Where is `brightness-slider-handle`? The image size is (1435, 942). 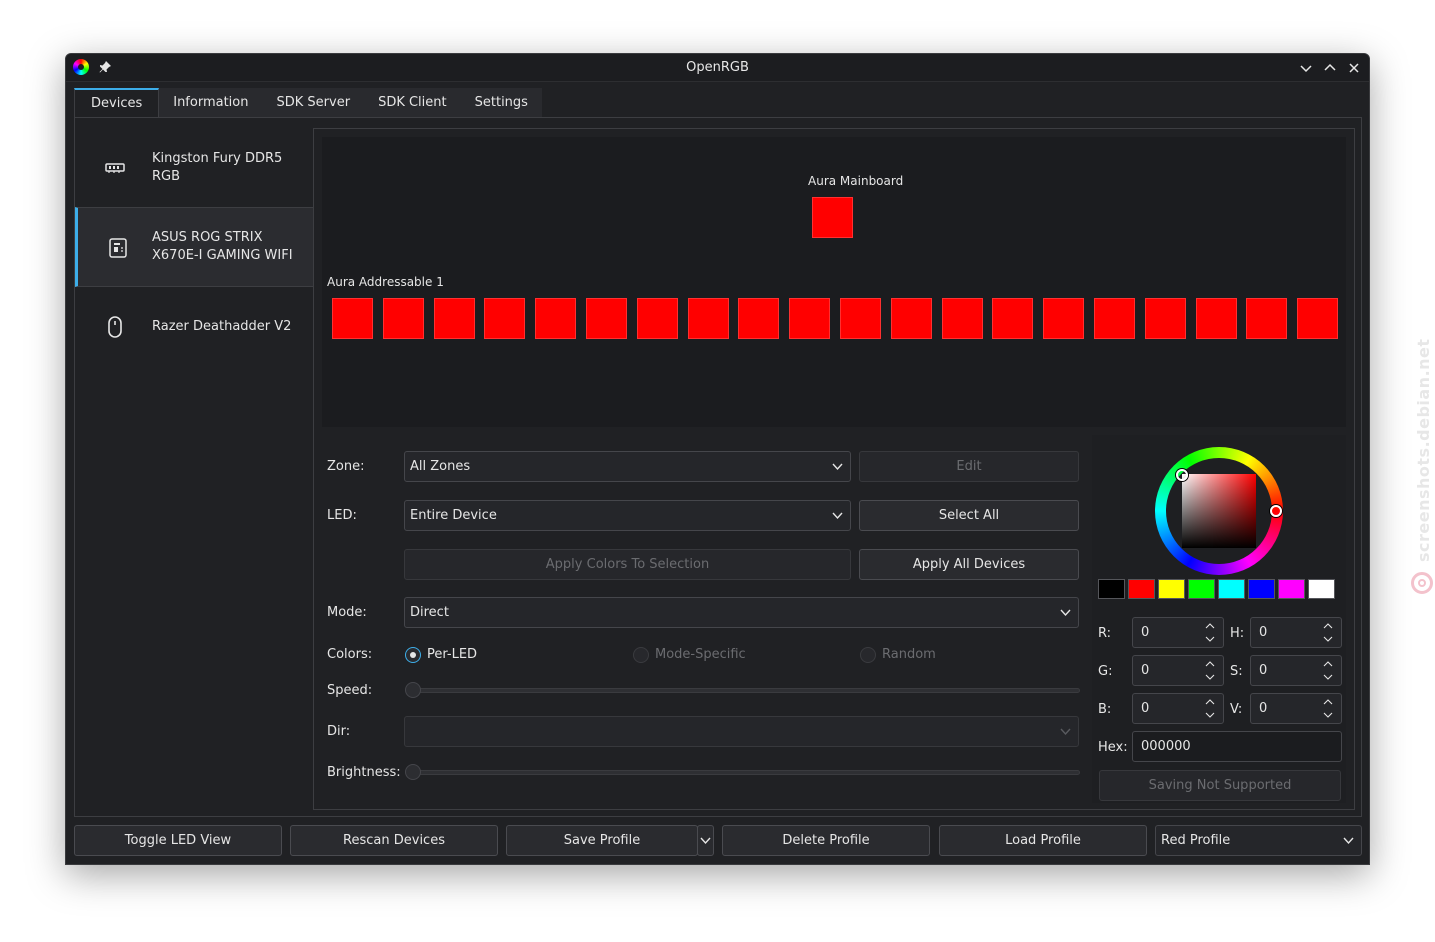 brightness-slider-handle is located at coordinates (413, 772).